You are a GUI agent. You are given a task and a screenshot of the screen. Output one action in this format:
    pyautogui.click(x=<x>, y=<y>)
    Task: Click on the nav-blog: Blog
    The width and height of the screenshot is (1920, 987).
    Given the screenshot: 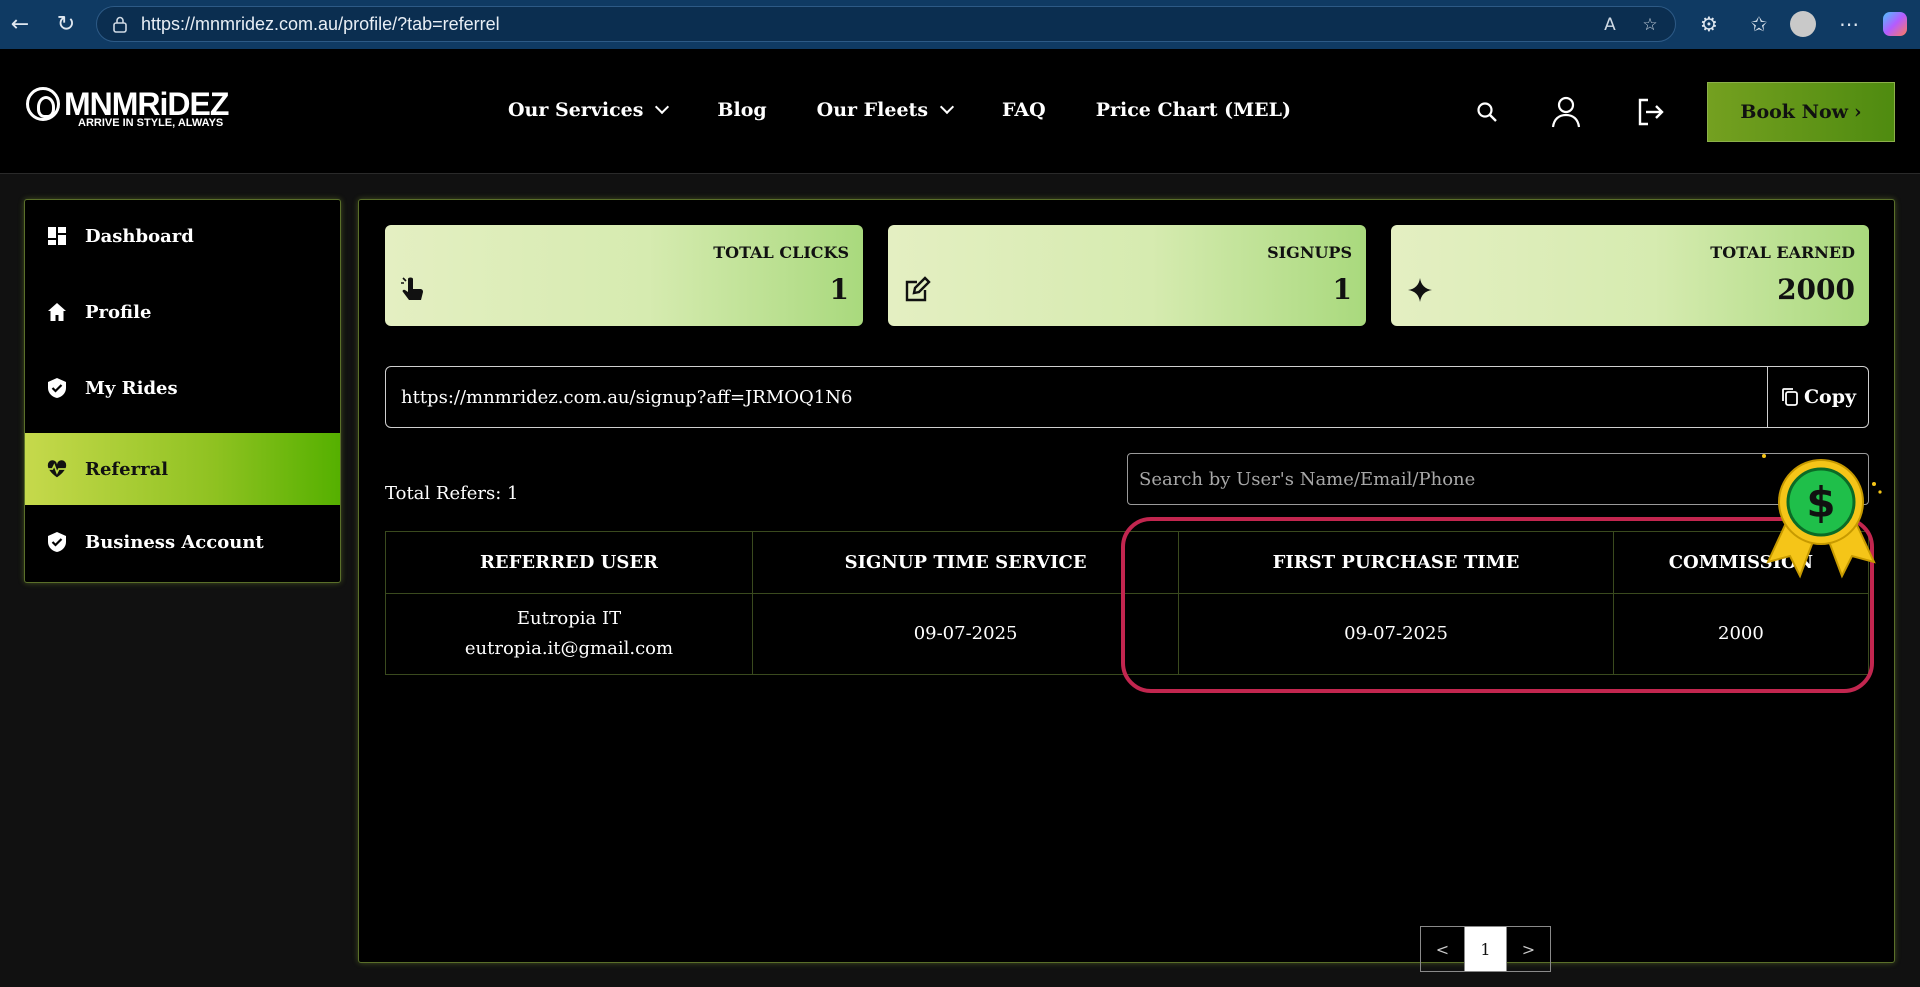 What is the action you would take?
    pyautogui.click(x=741, y=110)
    